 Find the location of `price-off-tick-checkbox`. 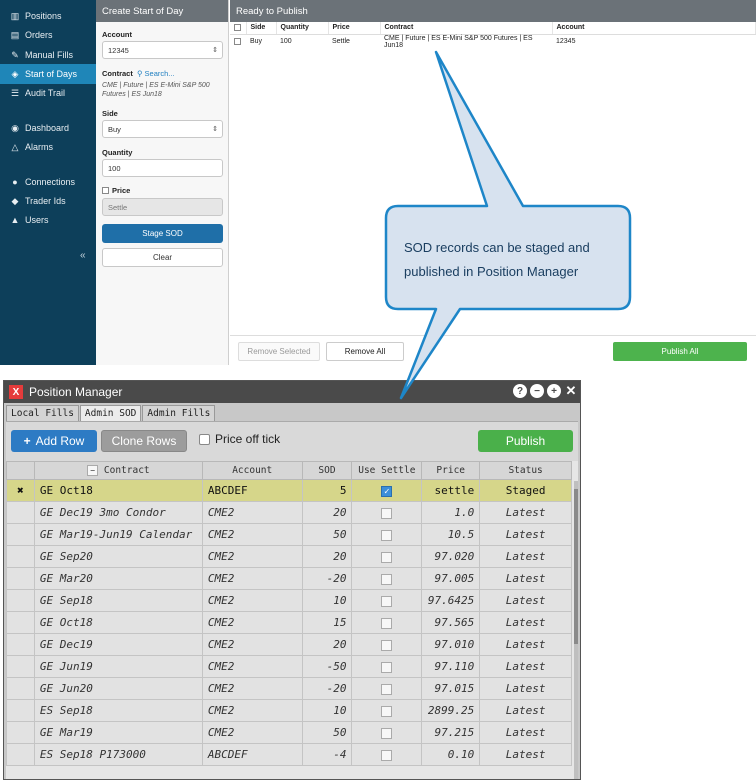

price-off-tick-checkbox is located at coordinates (204, 439).